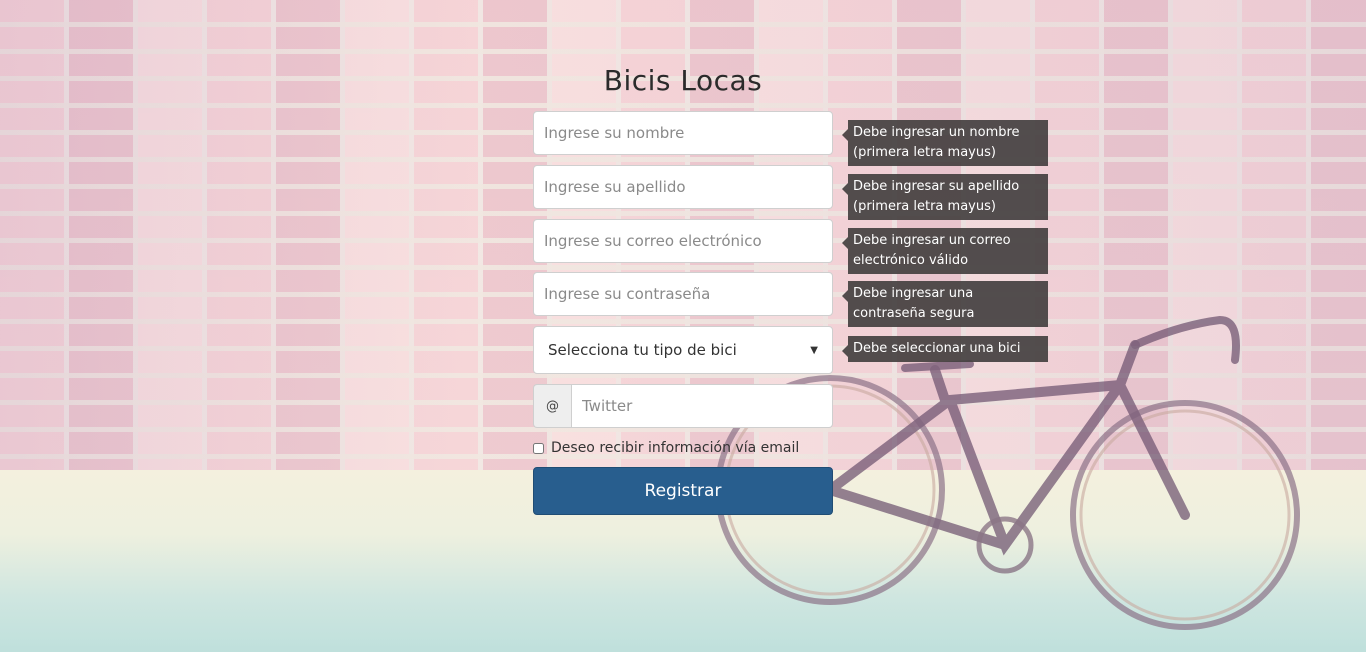 This screenshot has width=1366, height=652. What do you see at coordinates (932, 240) in the screenshot?
I see `tooltip-line: Debe ingresar un correo` at bounding box center [932, 240].